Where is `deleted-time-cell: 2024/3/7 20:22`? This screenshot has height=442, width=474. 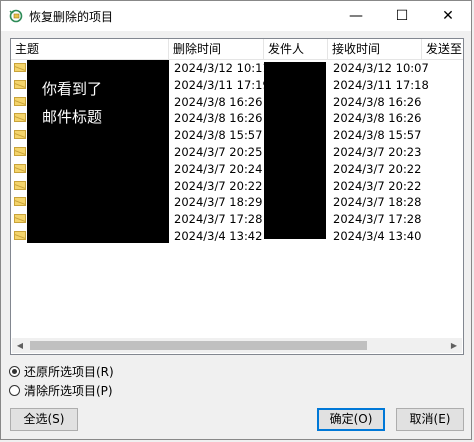 deleted-time-cell: 2024/3/7 20:22 is located at coordinates (218, 185).